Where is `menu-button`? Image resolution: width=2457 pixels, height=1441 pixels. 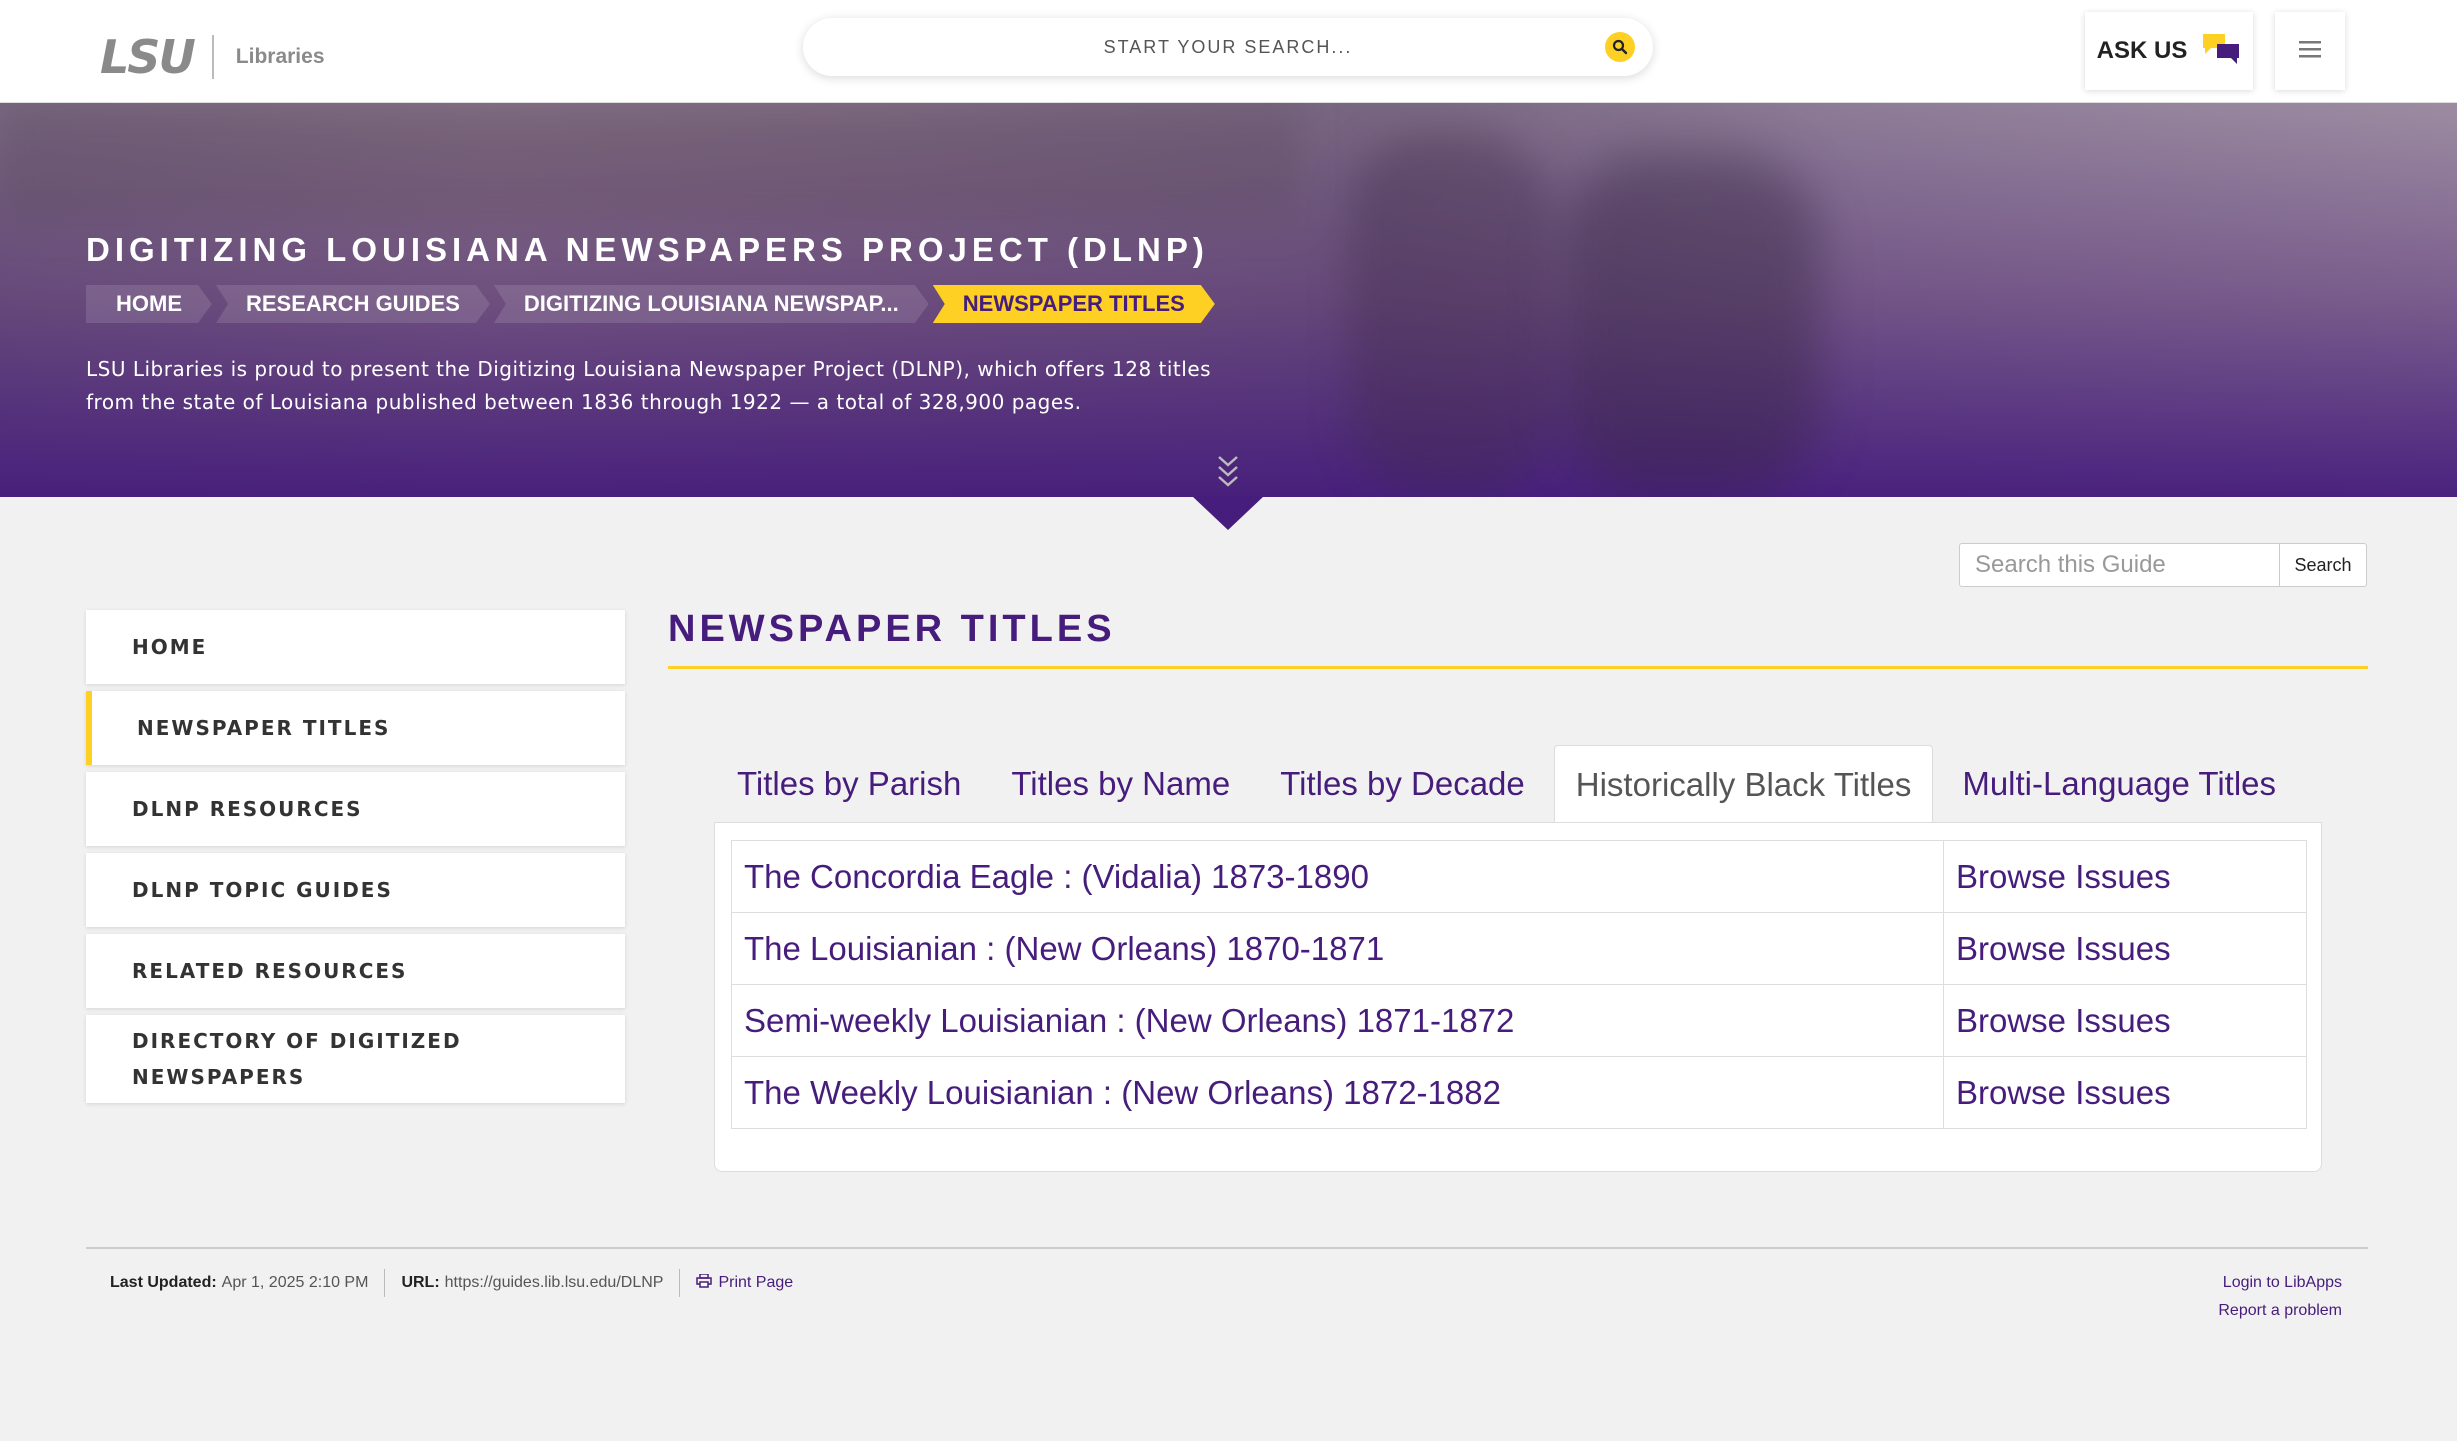
menu-button is located at coordinates (2310, 51).